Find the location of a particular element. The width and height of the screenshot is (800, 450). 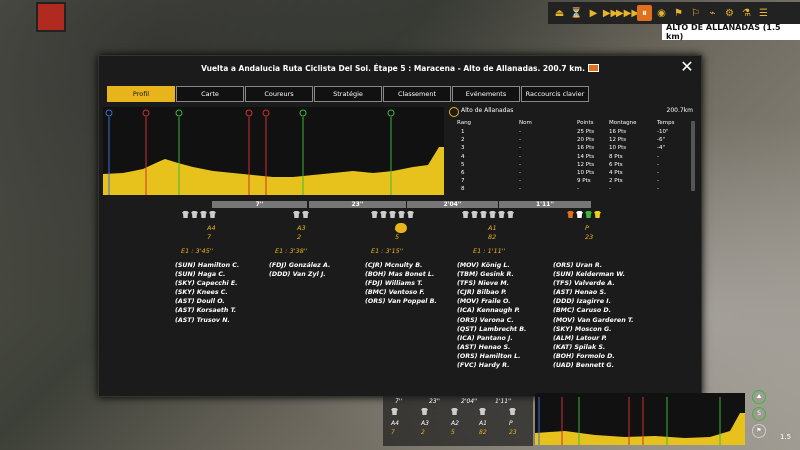

tab-4: Classement is located at coordinates (417, 94).